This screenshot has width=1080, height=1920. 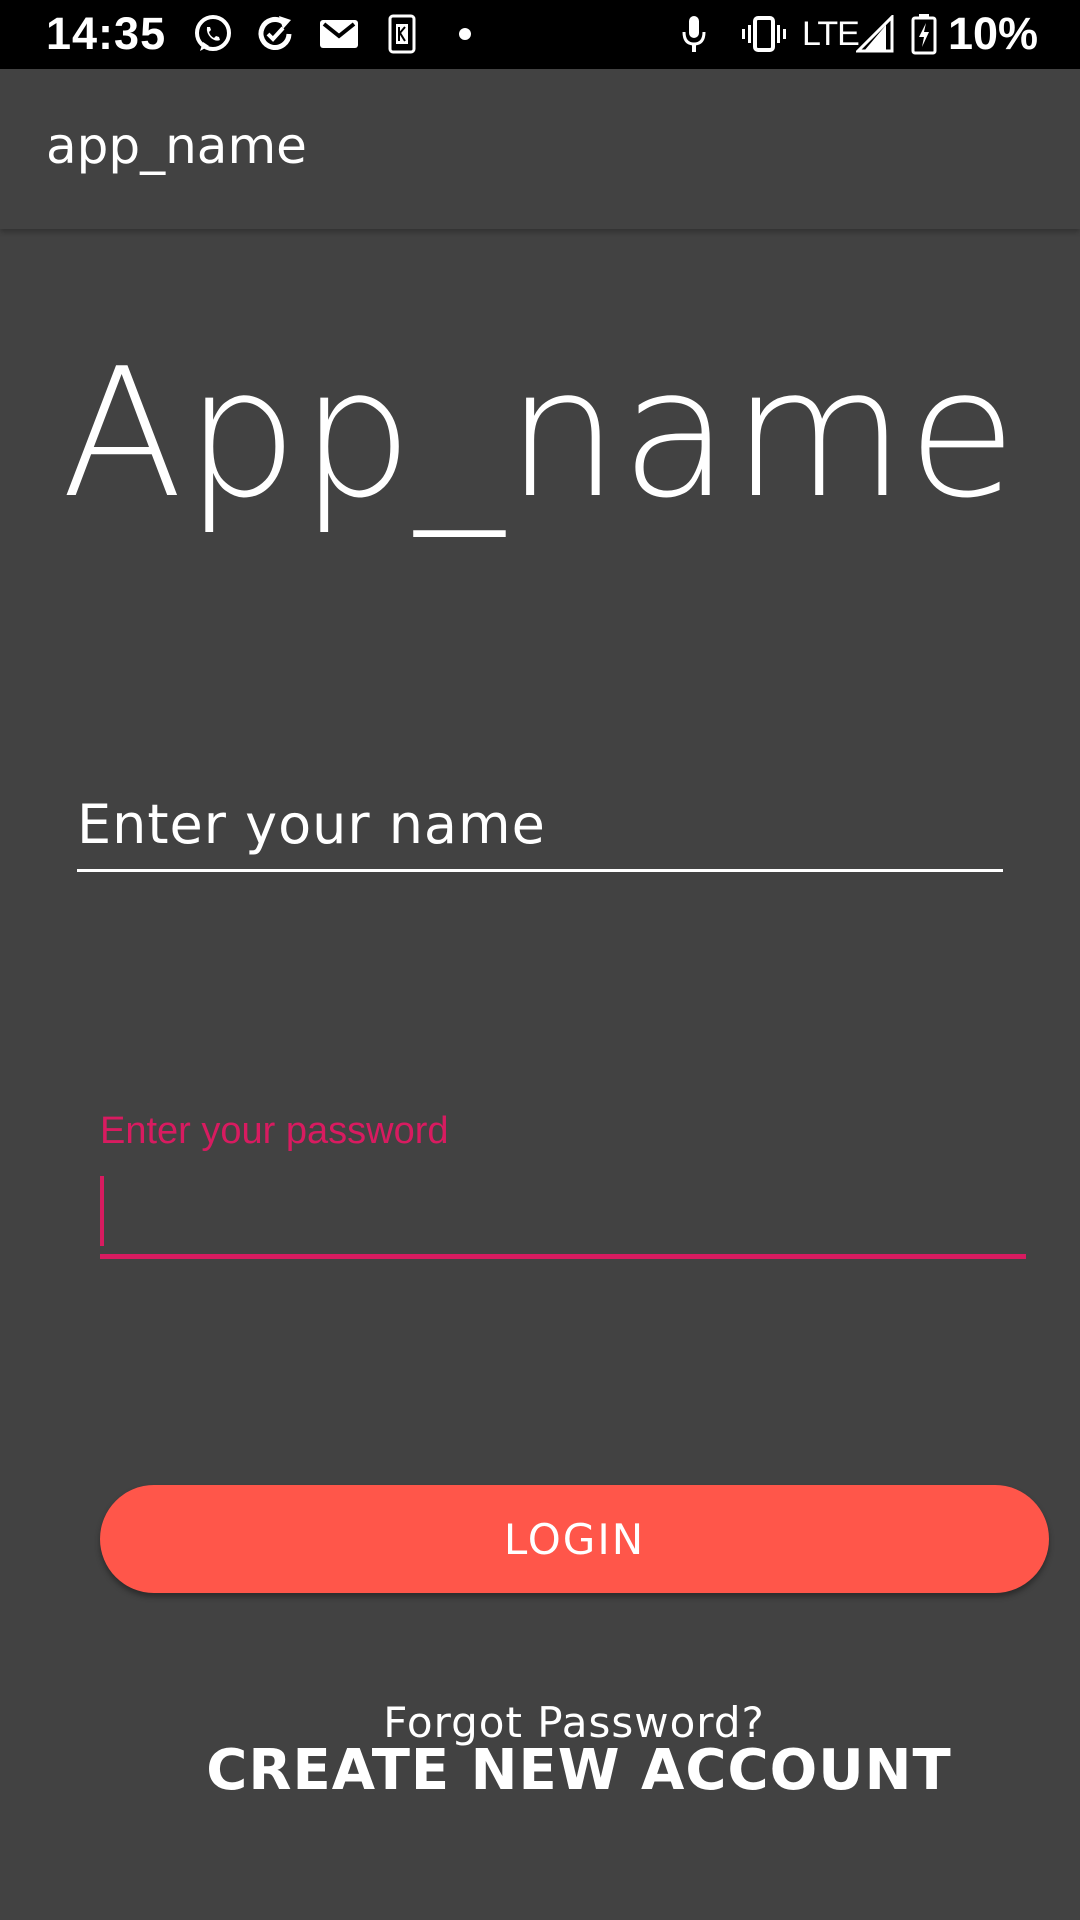 I want to click on gmail-icon, so click(x=339, y=34).